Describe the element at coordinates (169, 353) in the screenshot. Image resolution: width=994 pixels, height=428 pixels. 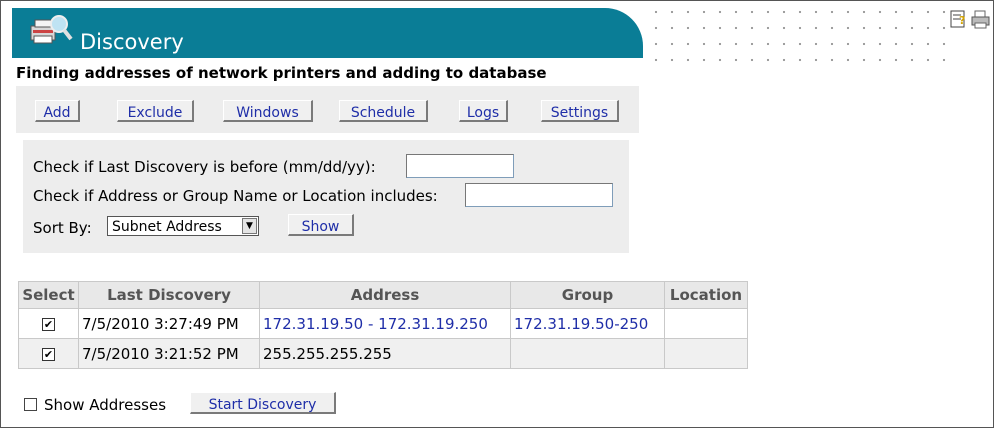
I see `last-discovery-cell: 7/5/2010 3:21:52 PM` at that location.